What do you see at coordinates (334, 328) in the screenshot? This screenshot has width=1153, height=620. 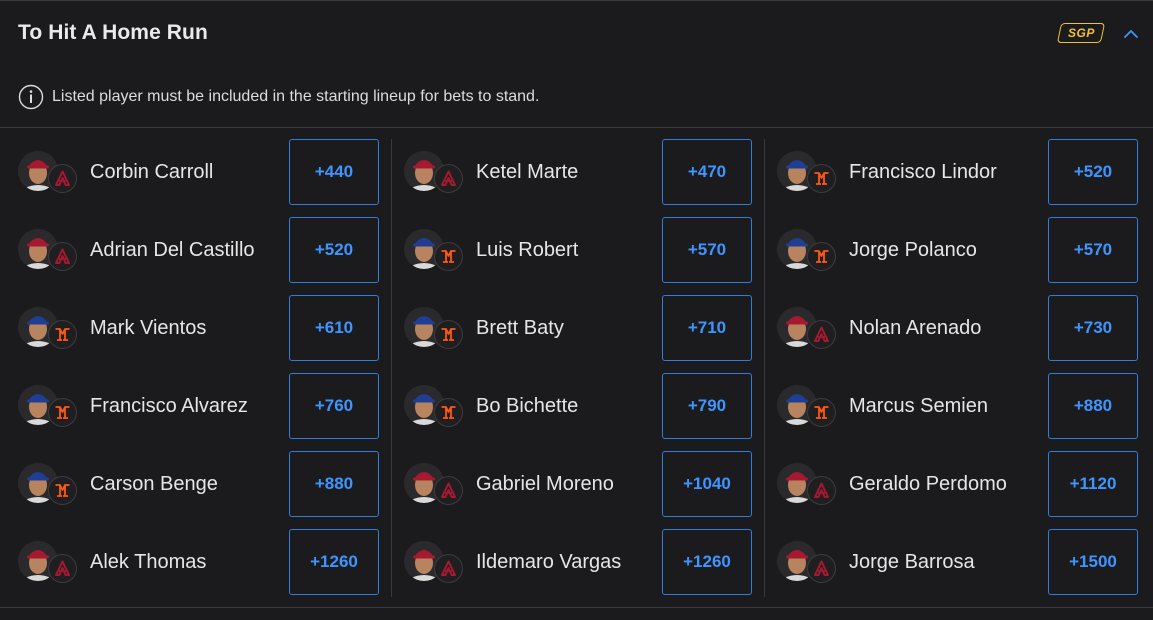 I see `odds-button: +610` at bounding box center [334, 328].